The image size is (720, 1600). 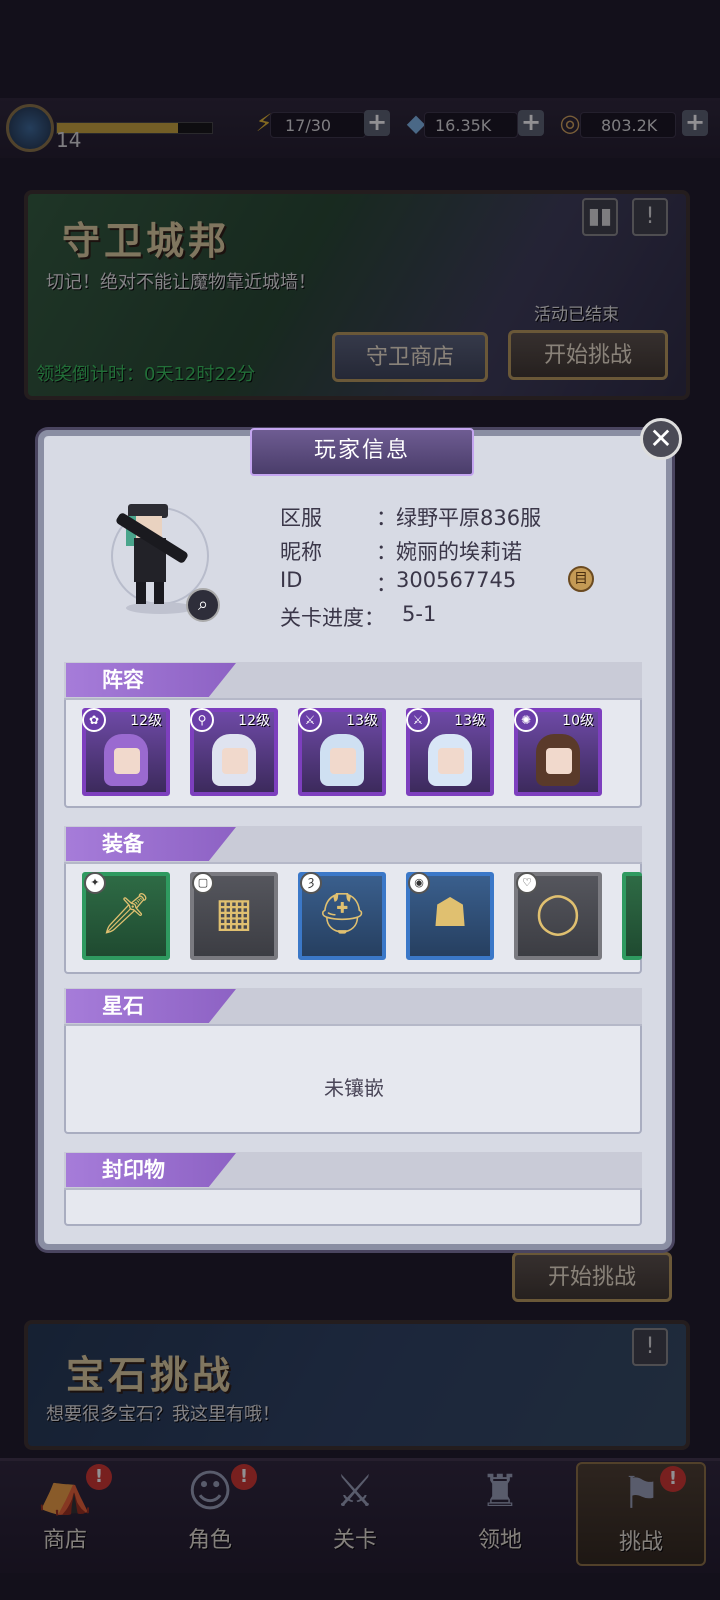 I want to click on starstone-tab: 星石, so click(x=151, y=1006).